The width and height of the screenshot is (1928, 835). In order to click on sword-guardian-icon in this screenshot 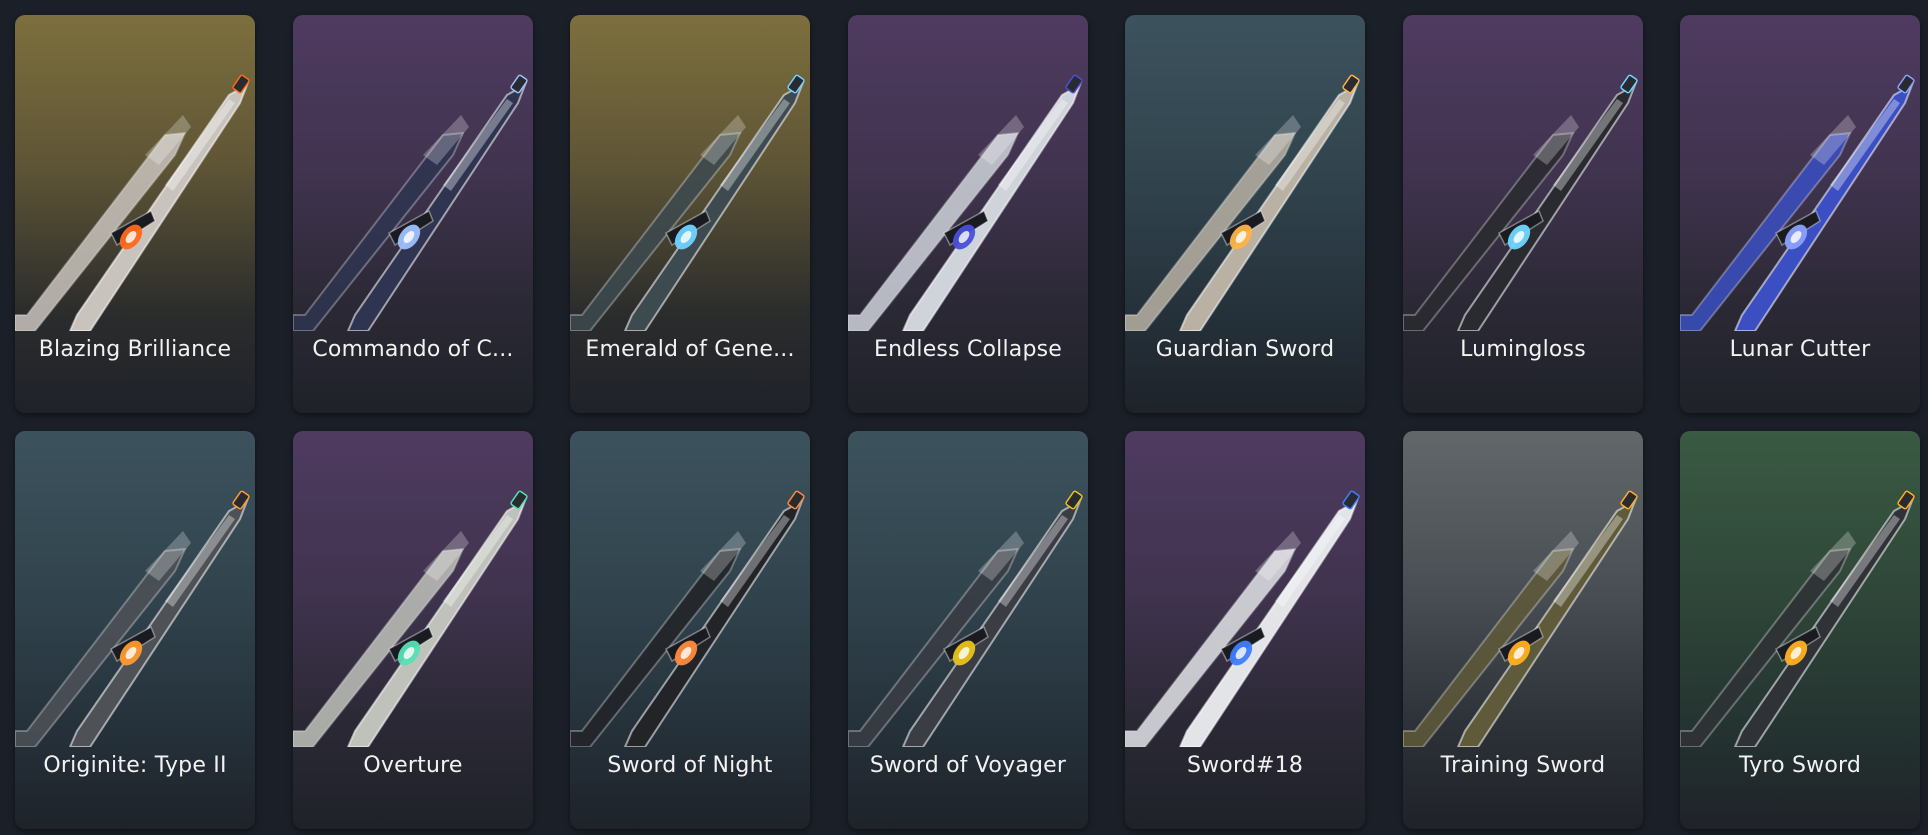, I will do `click(1242, 202)`.